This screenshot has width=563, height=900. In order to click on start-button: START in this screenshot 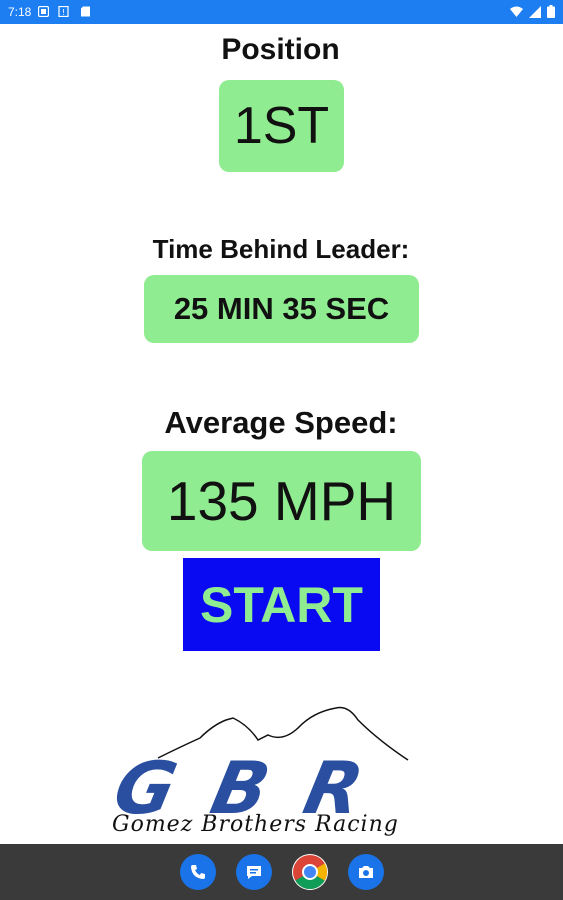, I will do `click(281, 604)`.